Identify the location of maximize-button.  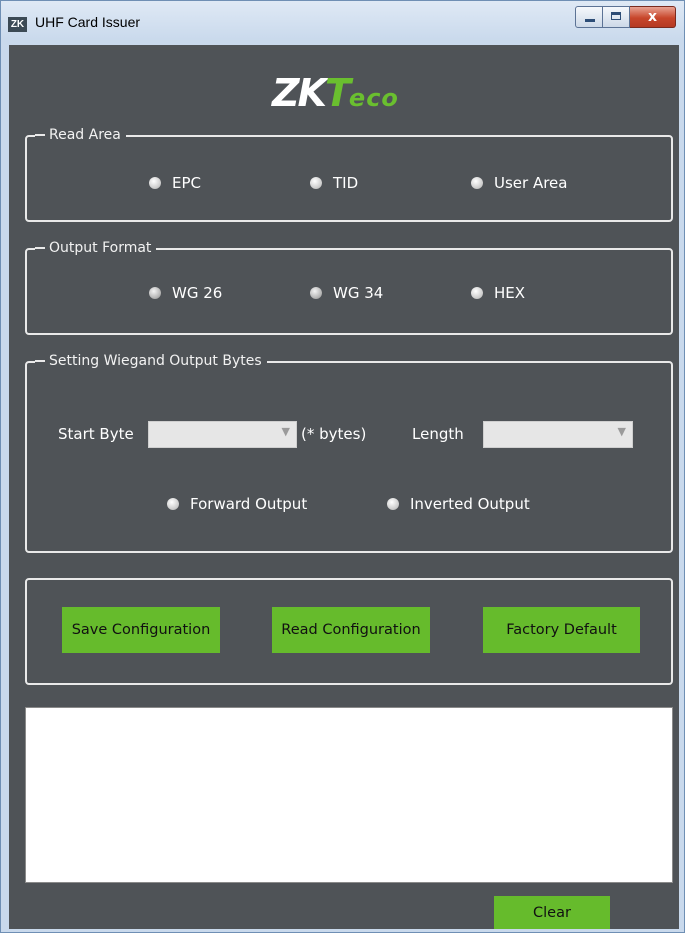
(616, 17).